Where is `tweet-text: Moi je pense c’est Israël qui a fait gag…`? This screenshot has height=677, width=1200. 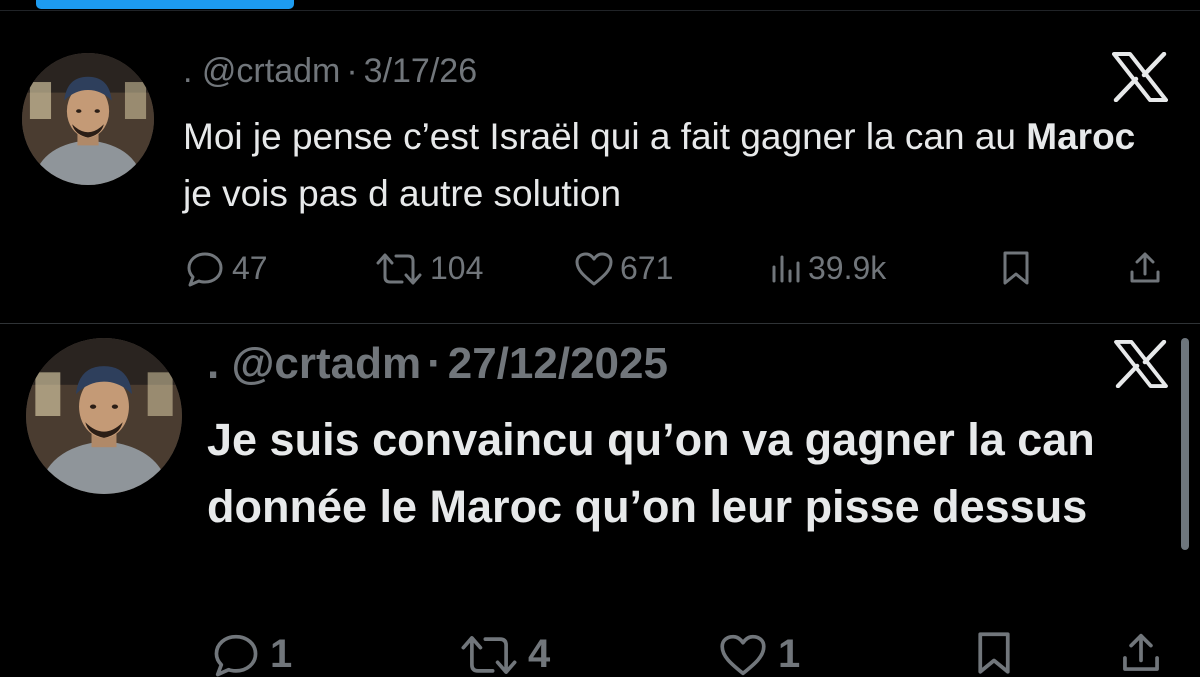
tweet-text: Moi je pense c’est Israël qui a fait gag… is located at coordinates (678, 165).